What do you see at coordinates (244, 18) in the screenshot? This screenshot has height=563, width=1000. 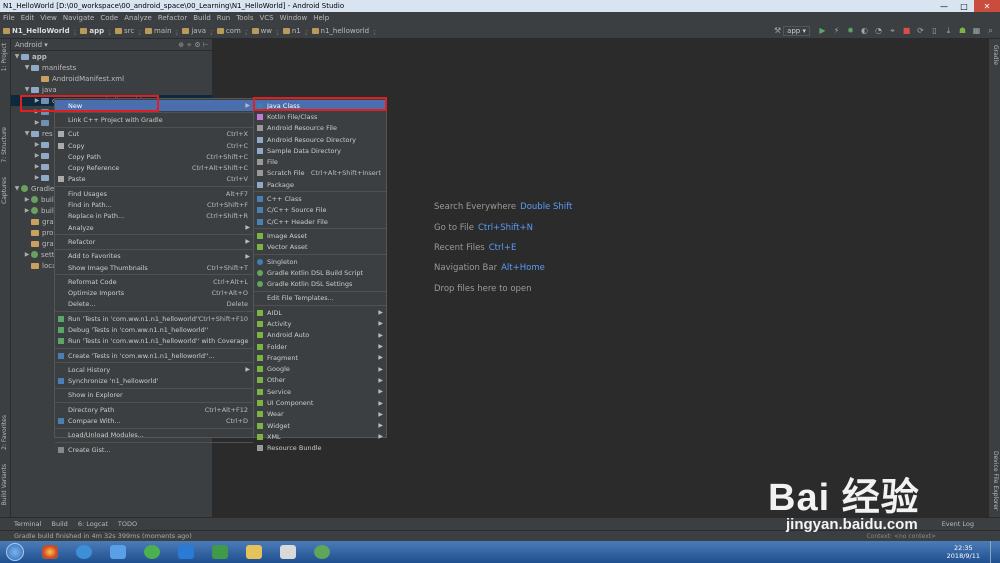 I see `menu-tools: Tools` at bounding box center [244, 18].